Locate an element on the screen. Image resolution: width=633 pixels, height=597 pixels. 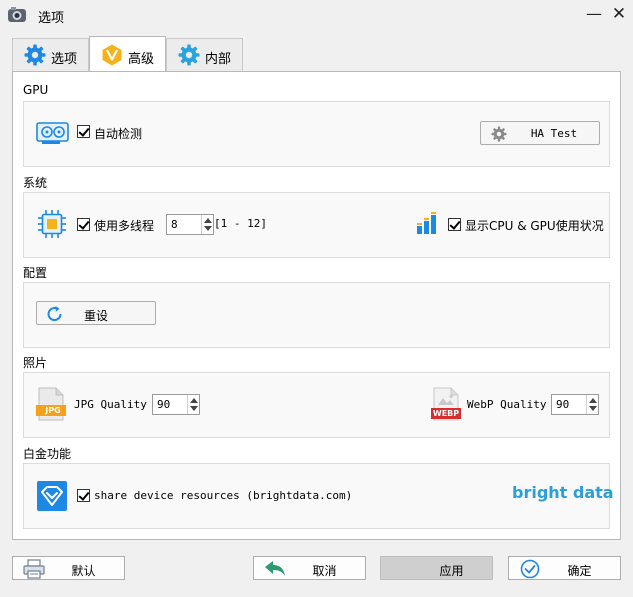
graphics-card-icon is located at coordinates (52, 133).